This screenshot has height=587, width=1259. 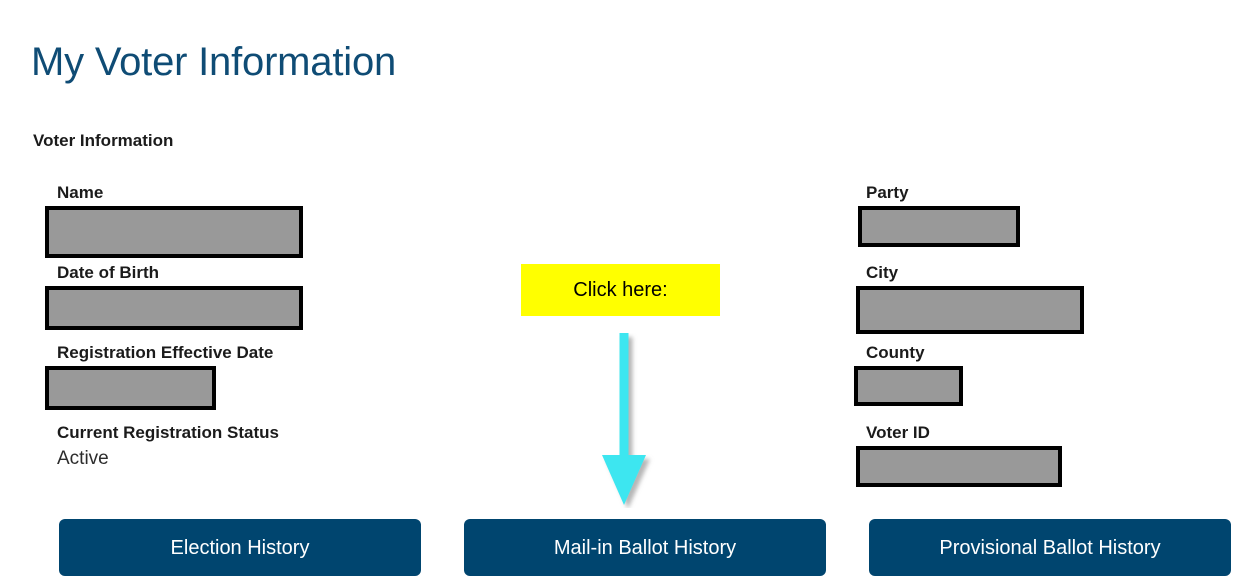 I want to click on redacted-value-name, so click(x=174, y=232).